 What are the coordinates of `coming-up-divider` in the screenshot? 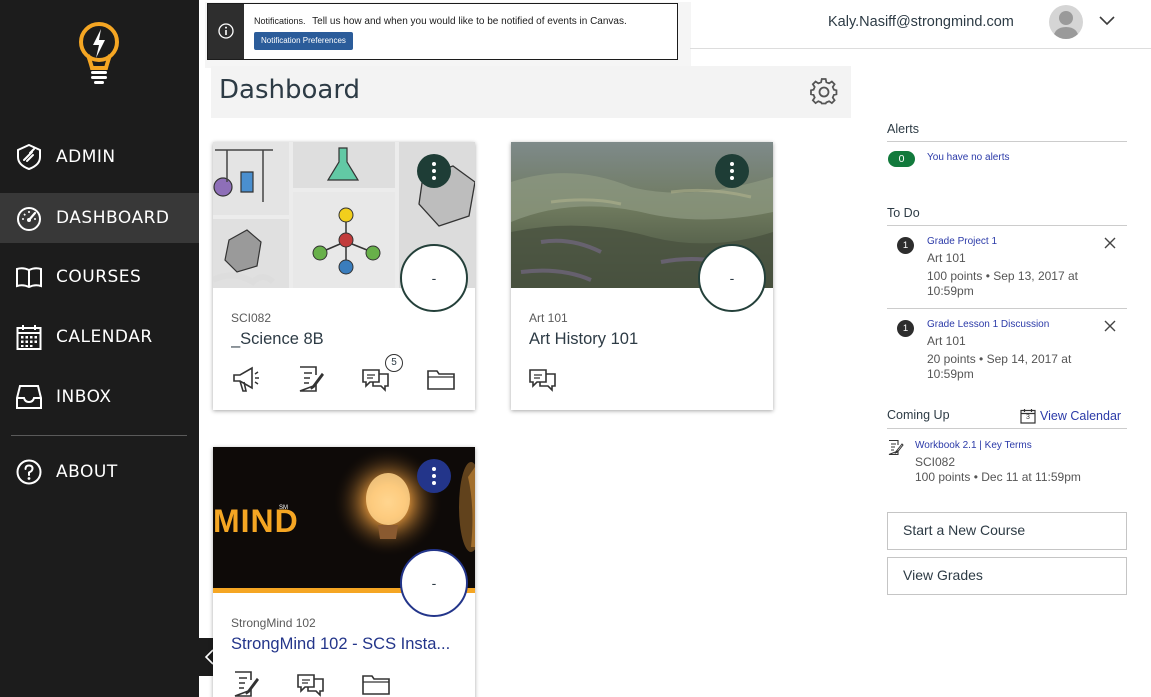 It's located at (1007, 428).